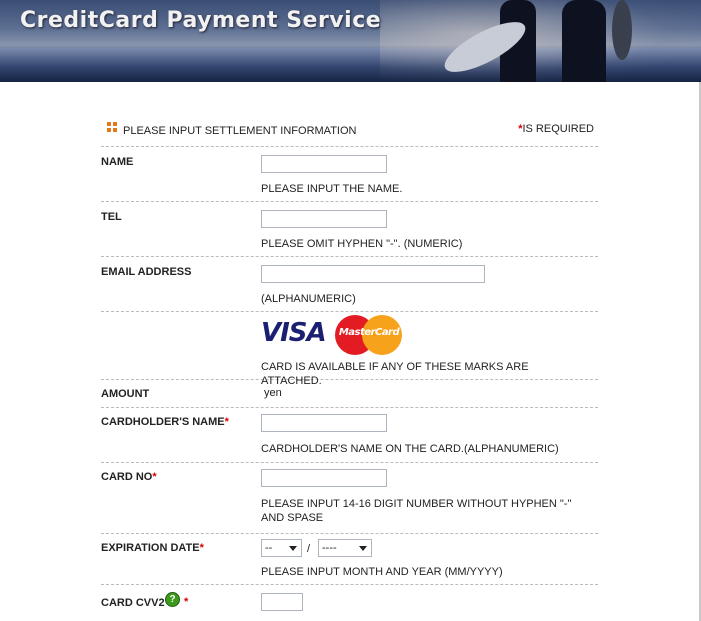  What do you see at coordinates (133, 603) in the screenshot?
I see `cvv-label: CARD CVV2` at bounding box center [133, 603].